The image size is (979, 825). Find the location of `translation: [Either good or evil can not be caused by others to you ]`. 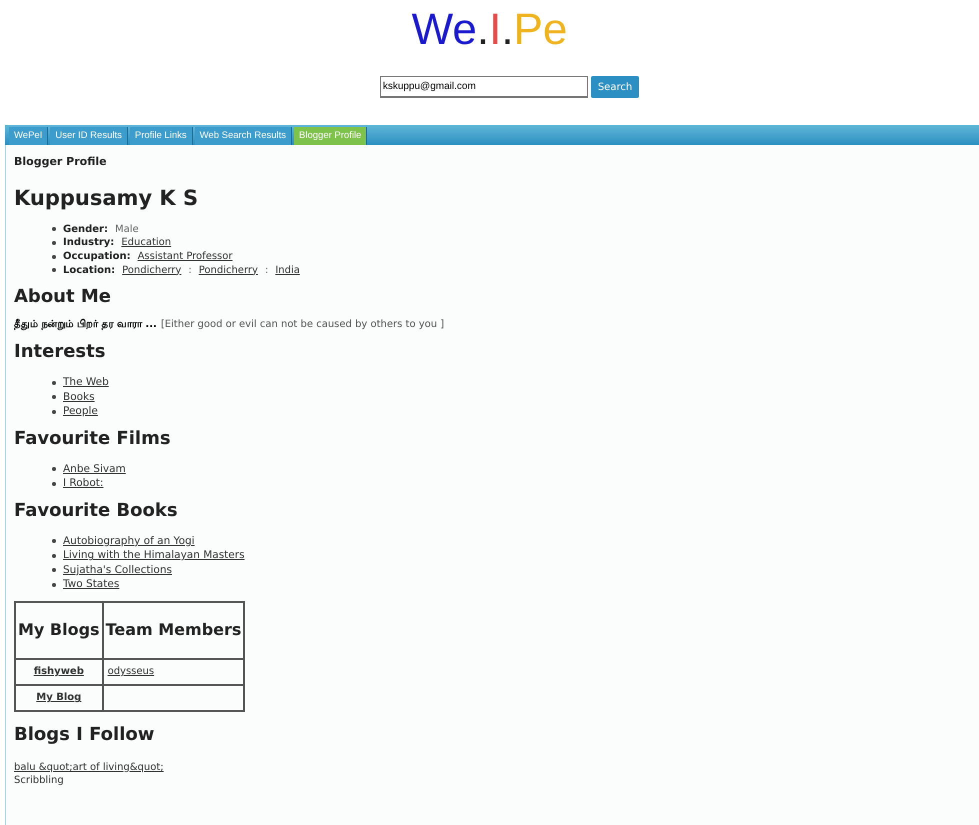

translation: [Either good or evil can not be caused by others to you ] is located at coordinates (302, 325).